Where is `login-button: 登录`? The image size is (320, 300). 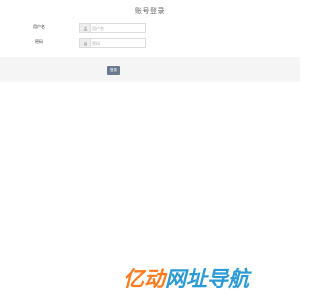
login-button: 登录 is located at coordinates (113, 70).